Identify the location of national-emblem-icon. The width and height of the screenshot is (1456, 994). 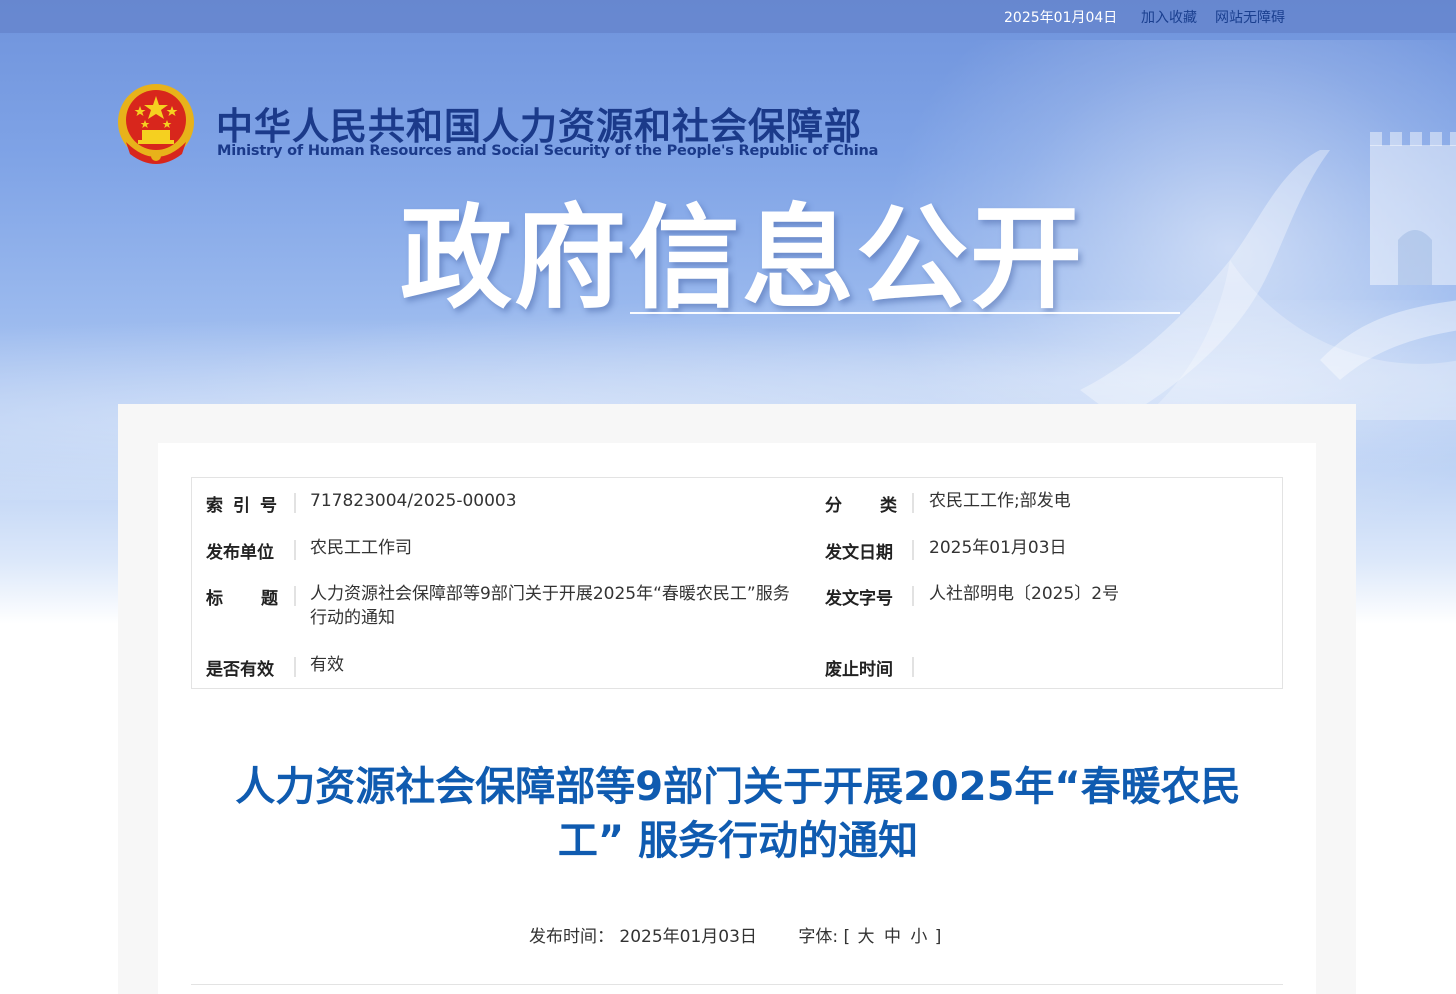
(156, 125).